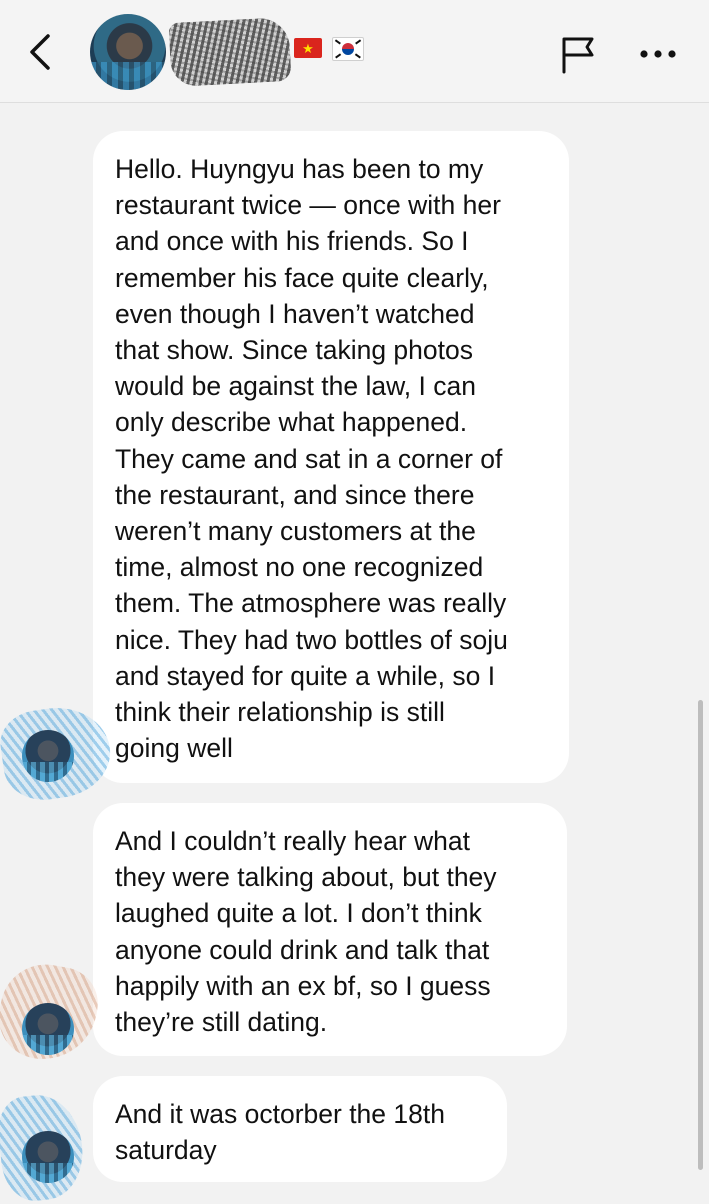 The image size is (709, 1204). I want to click on report-button, so click(578, 54).